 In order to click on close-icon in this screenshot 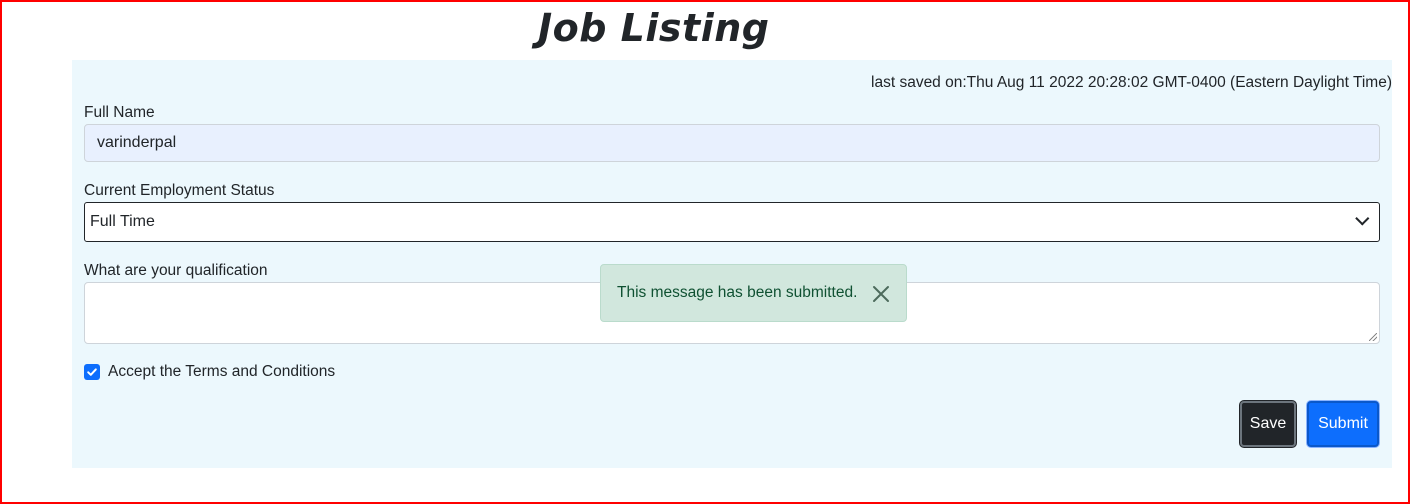, I will do `click(881, 294)`.